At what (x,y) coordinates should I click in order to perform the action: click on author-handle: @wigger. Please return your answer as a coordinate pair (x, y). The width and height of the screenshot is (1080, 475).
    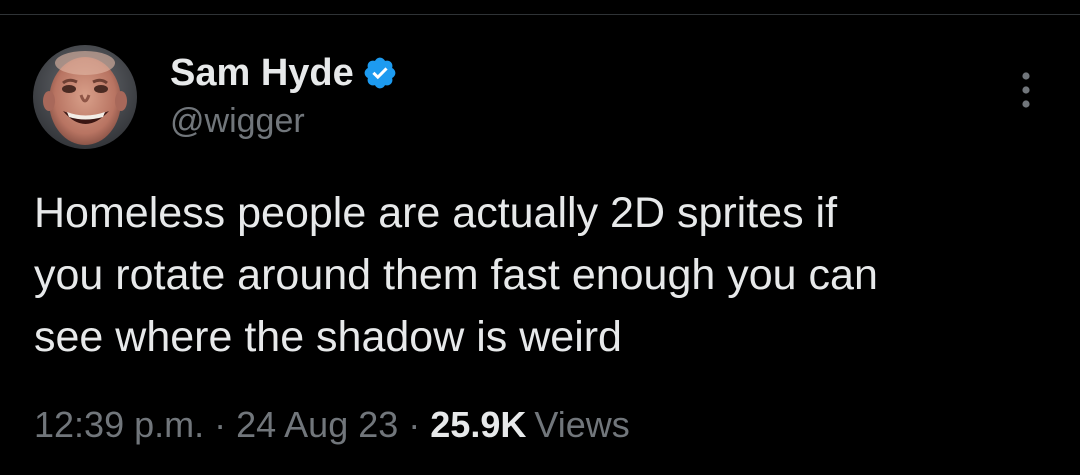
    Looking at the image, I should click on (237, 121).